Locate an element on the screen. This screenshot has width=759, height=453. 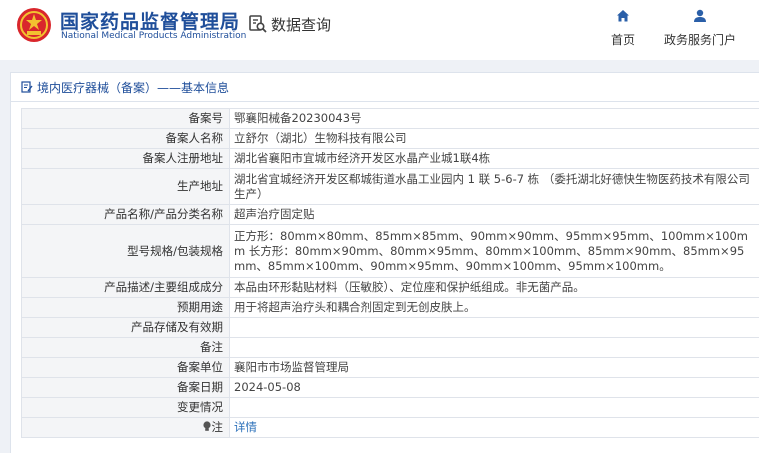
breadcrumb-text: 境内医疗器械（备案）——基本信息 is located at coordinates (133, 87).